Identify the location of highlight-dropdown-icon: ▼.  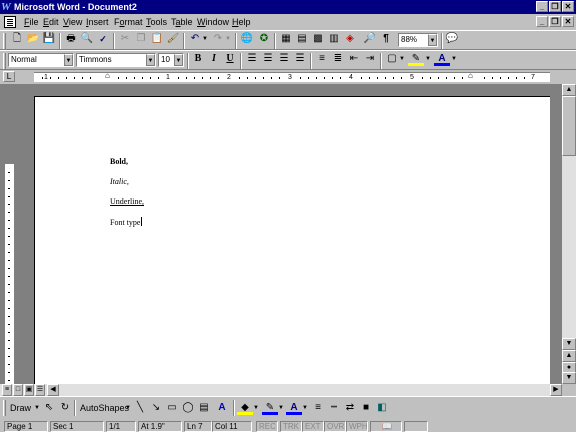
(428, 59).